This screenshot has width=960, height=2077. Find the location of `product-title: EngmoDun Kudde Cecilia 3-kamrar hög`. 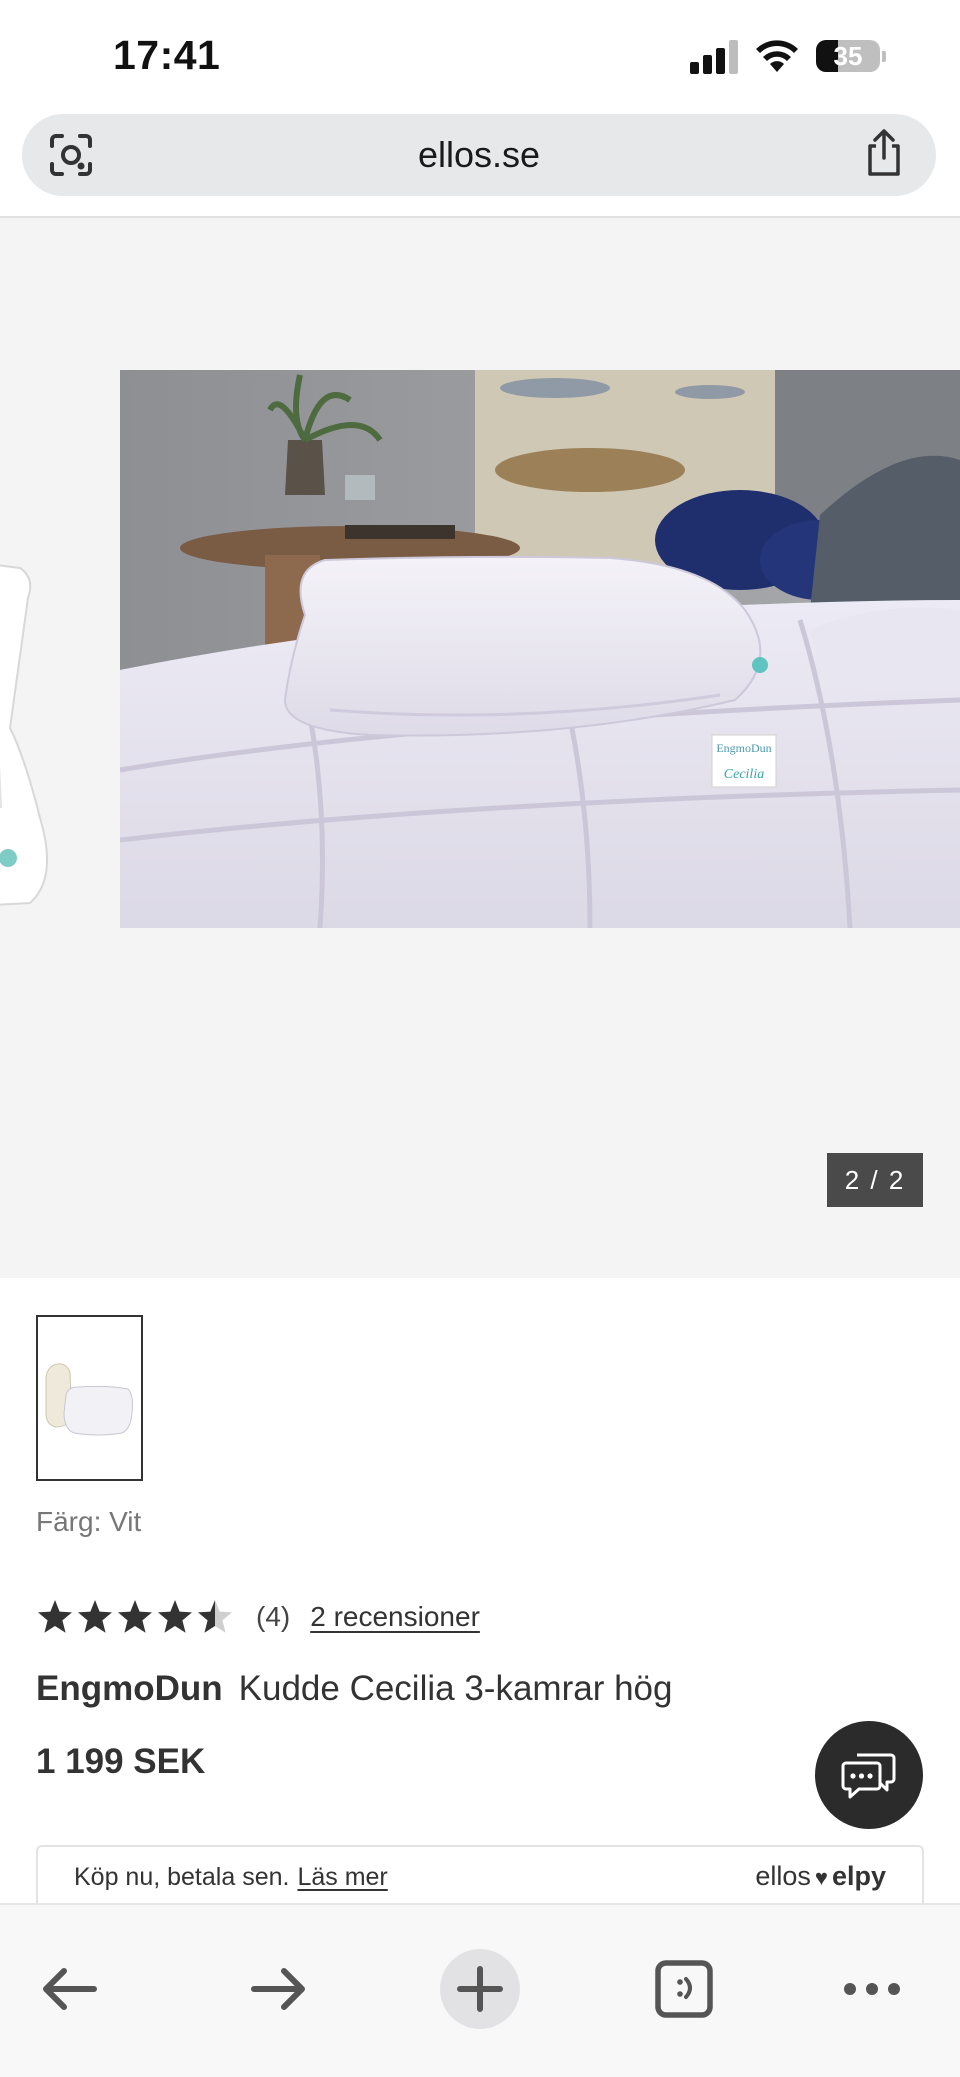

product-title: EngmoDun Kudde Cecilia 3-kamrar hög is located at coordinates (354, 1689).